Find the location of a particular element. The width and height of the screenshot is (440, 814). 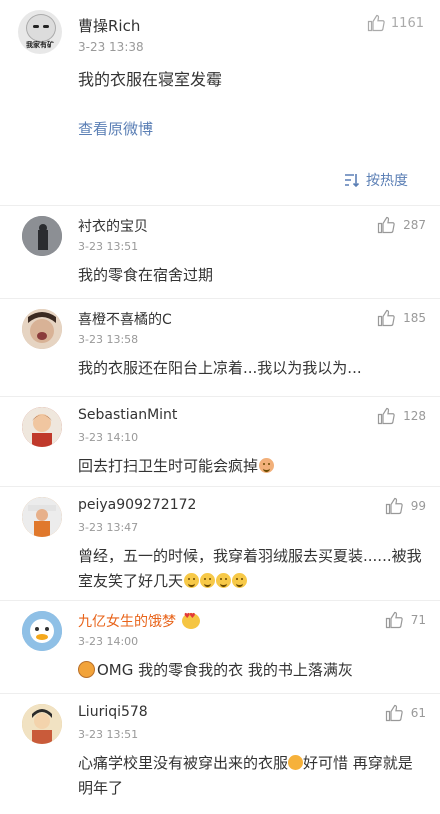

commenter-name: peiya909272172 is located at coordinates (137, 505).